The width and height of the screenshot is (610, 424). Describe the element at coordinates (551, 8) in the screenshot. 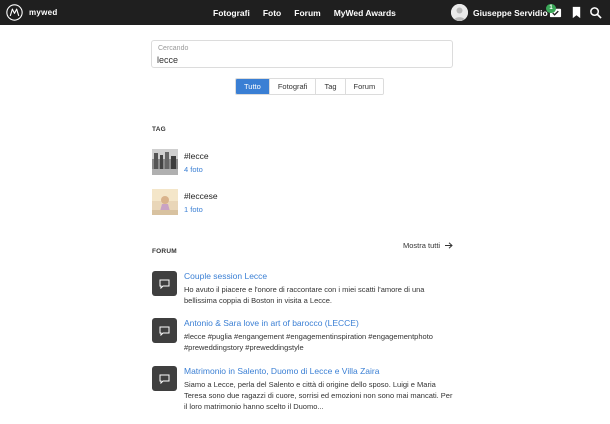

I see `notification-badge: 1` at that location.